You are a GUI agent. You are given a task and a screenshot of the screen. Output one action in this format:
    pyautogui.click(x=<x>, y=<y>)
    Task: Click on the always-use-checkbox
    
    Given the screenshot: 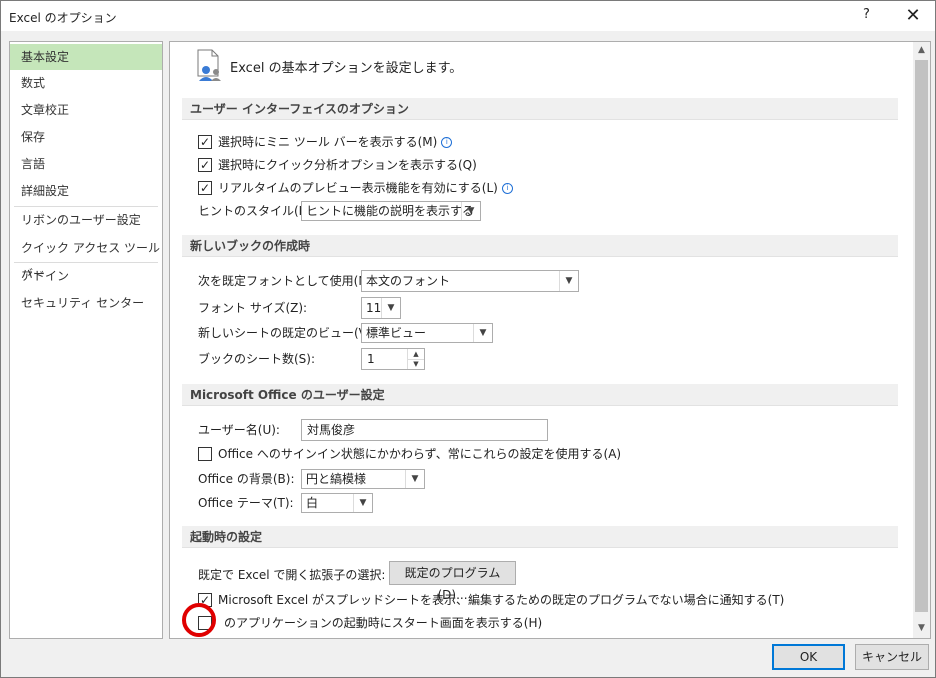 What is the action you would take?
    pyautogui.click(x=205, y=454)
    